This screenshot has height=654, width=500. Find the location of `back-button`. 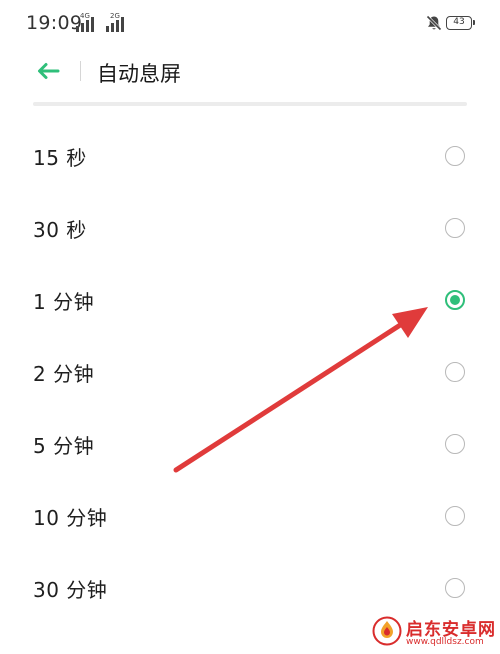

back-button is located at coordinates (48, 71).